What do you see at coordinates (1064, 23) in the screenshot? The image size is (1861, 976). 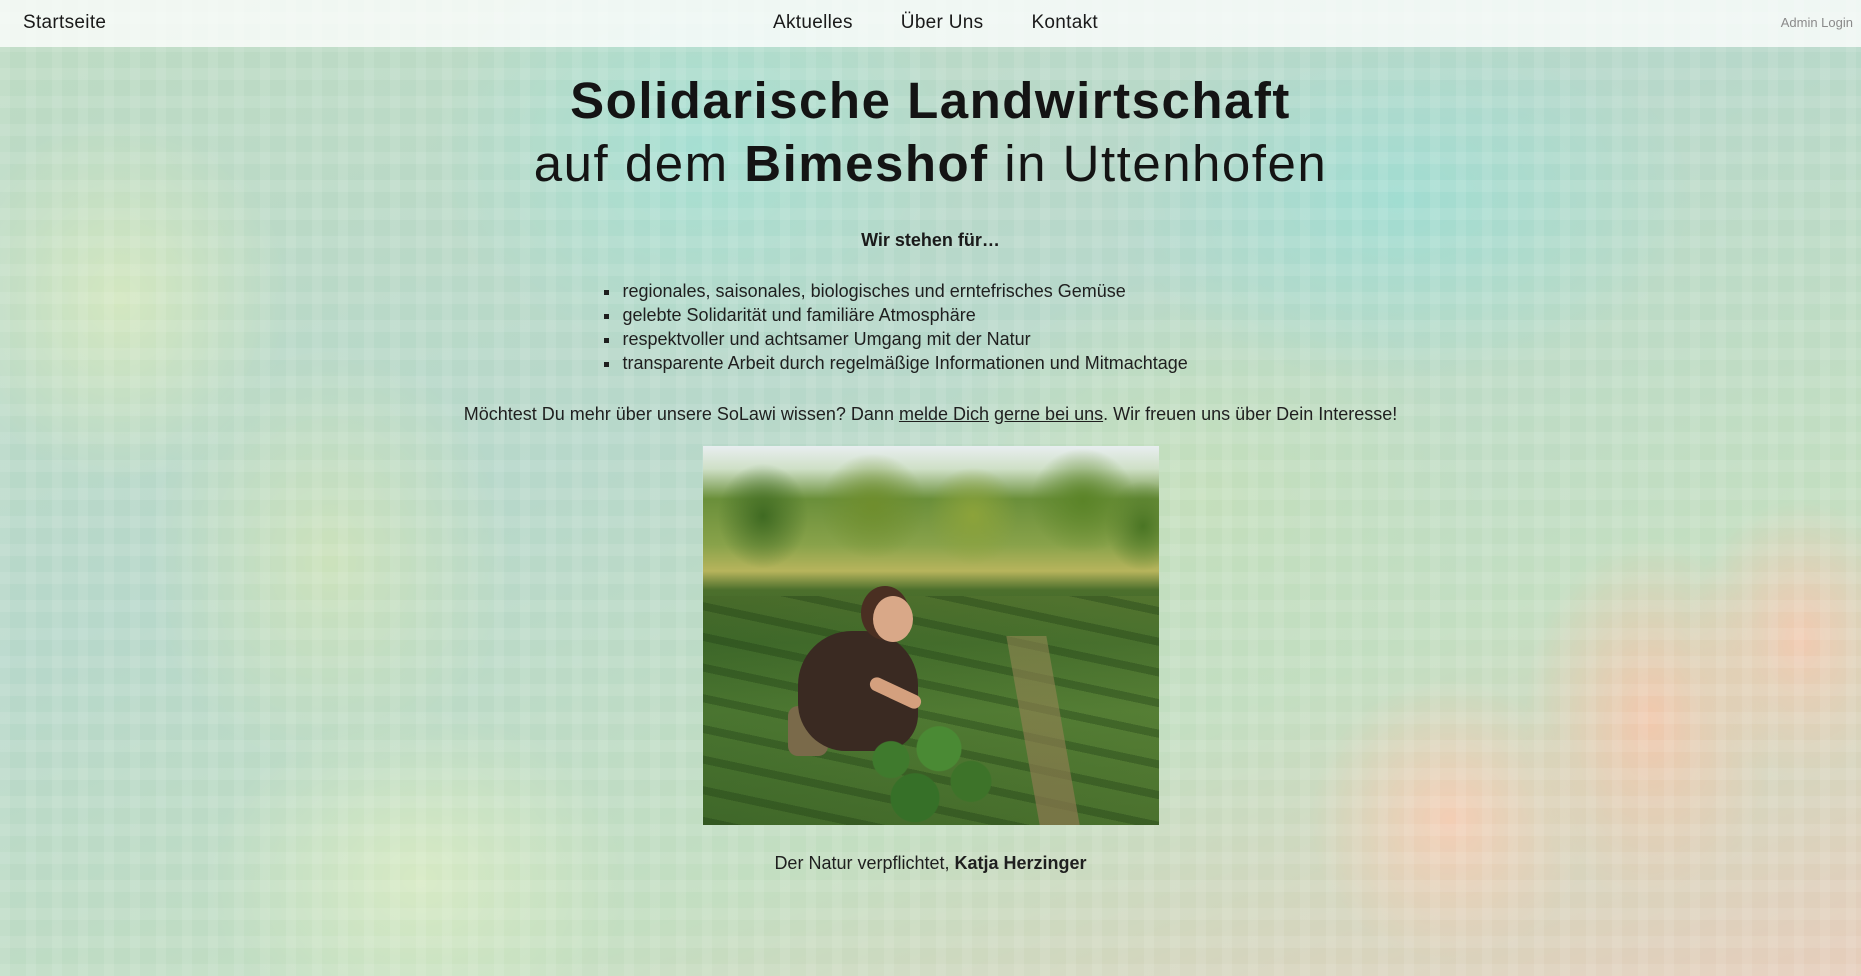 I see `nav-link-kontakt: Kontakt` at bounding box center [1064, 23].